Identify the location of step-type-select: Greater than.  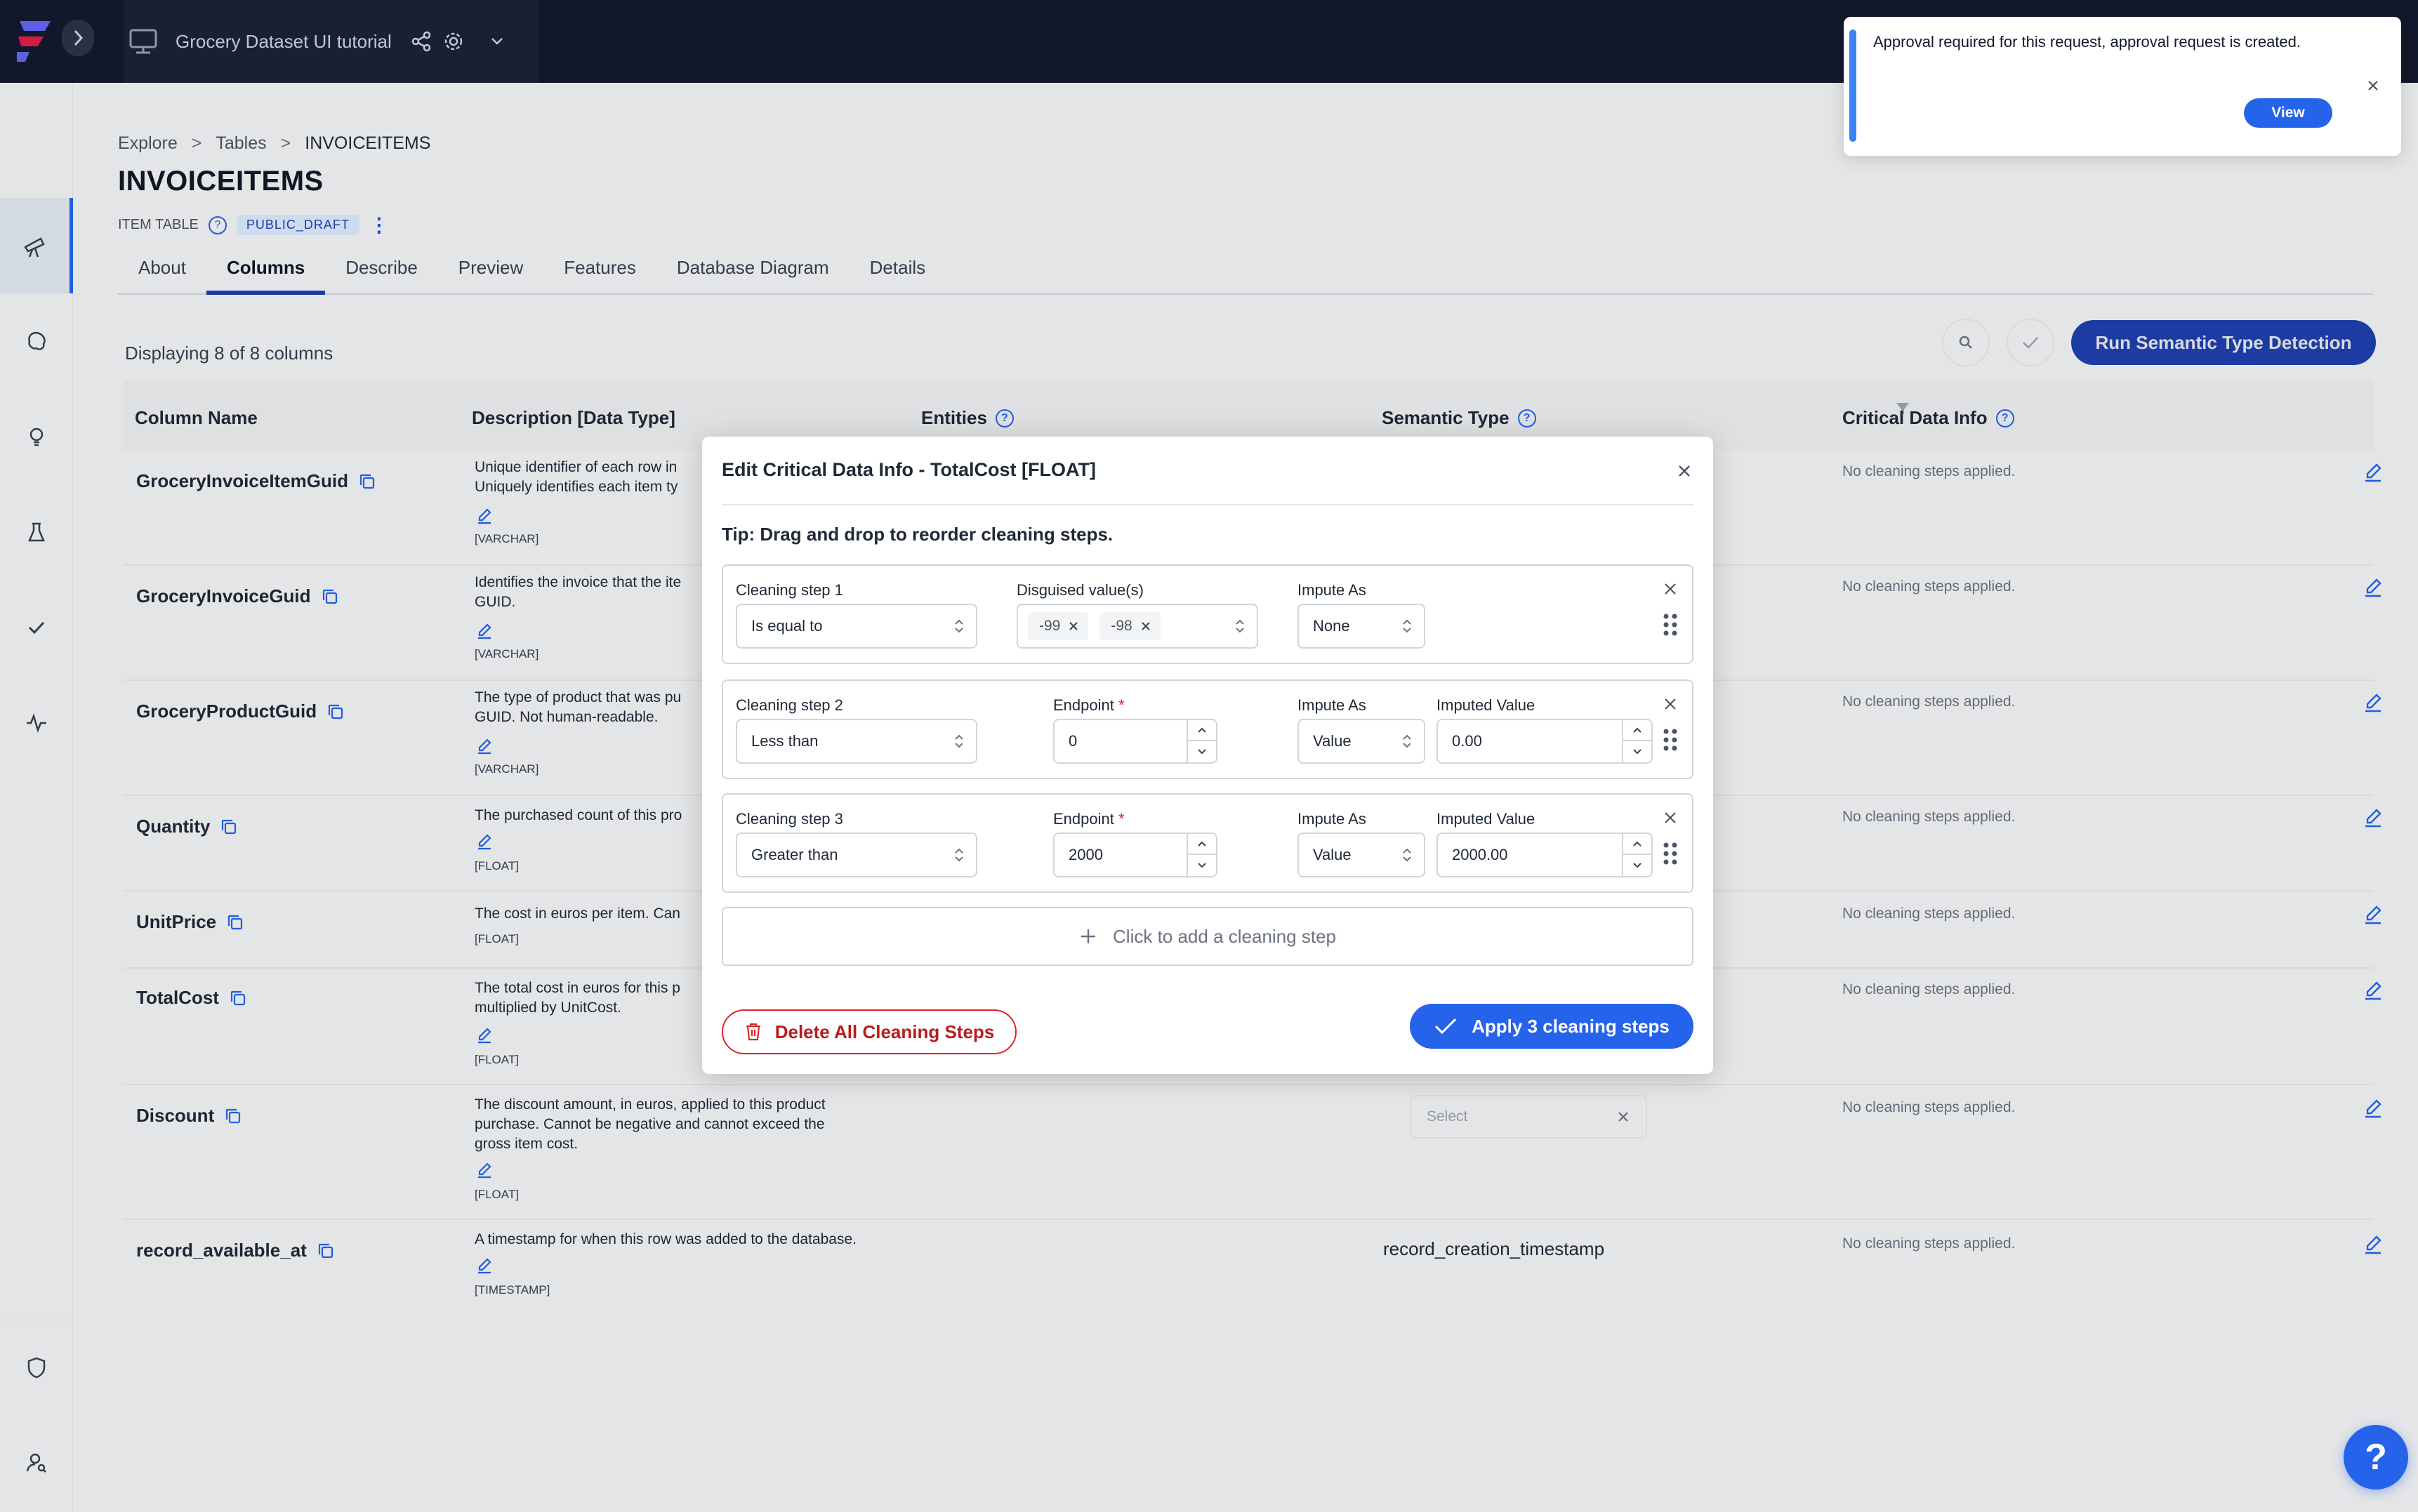
(856, 855).